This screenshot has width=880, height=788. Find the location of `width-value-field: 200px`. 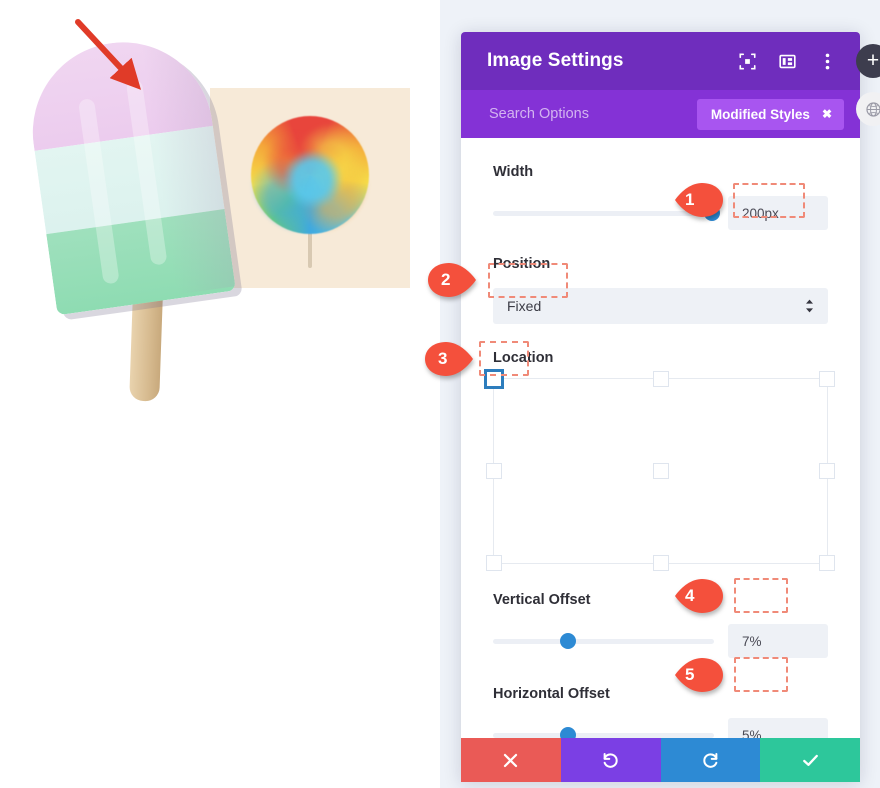

width-value-field: 200px is located at coordinates (778, 213).